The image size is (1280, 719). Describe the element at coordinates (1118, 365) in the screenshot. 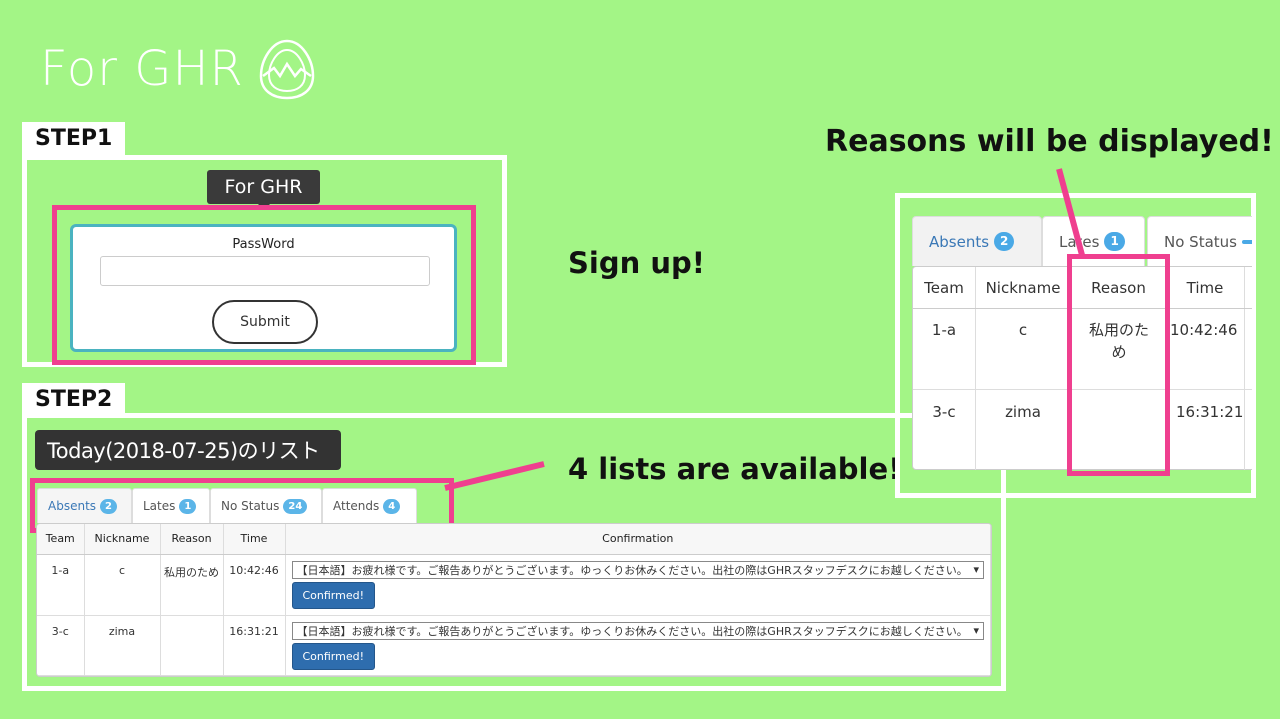

I see `reason-column-highlight` at that location.